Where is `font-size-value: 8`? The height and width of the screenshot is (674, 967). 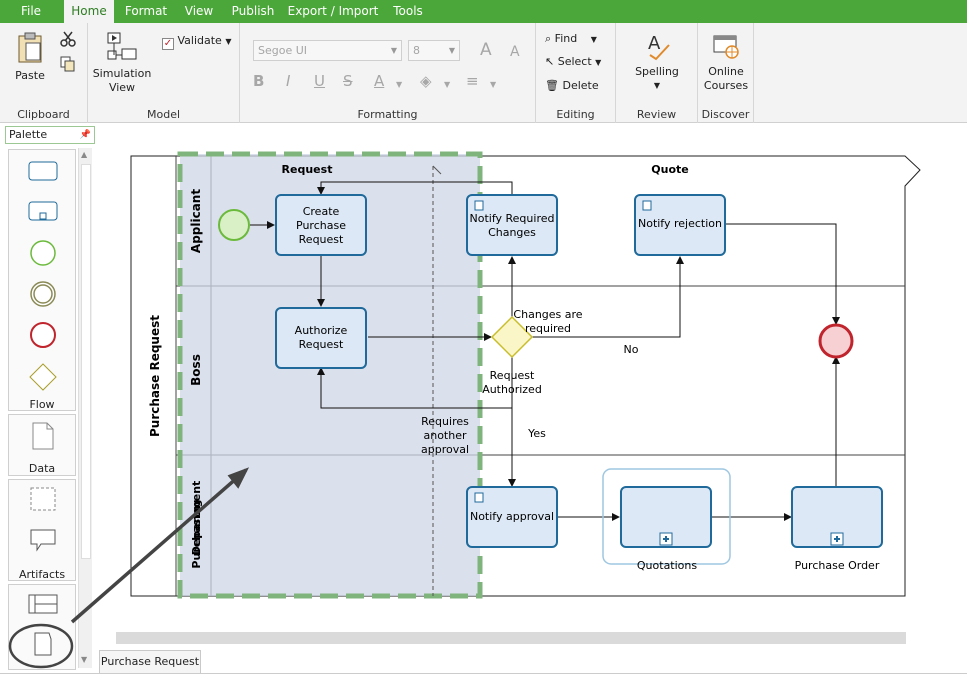
font-size-value: 8 is located at coordinates (416, 50).